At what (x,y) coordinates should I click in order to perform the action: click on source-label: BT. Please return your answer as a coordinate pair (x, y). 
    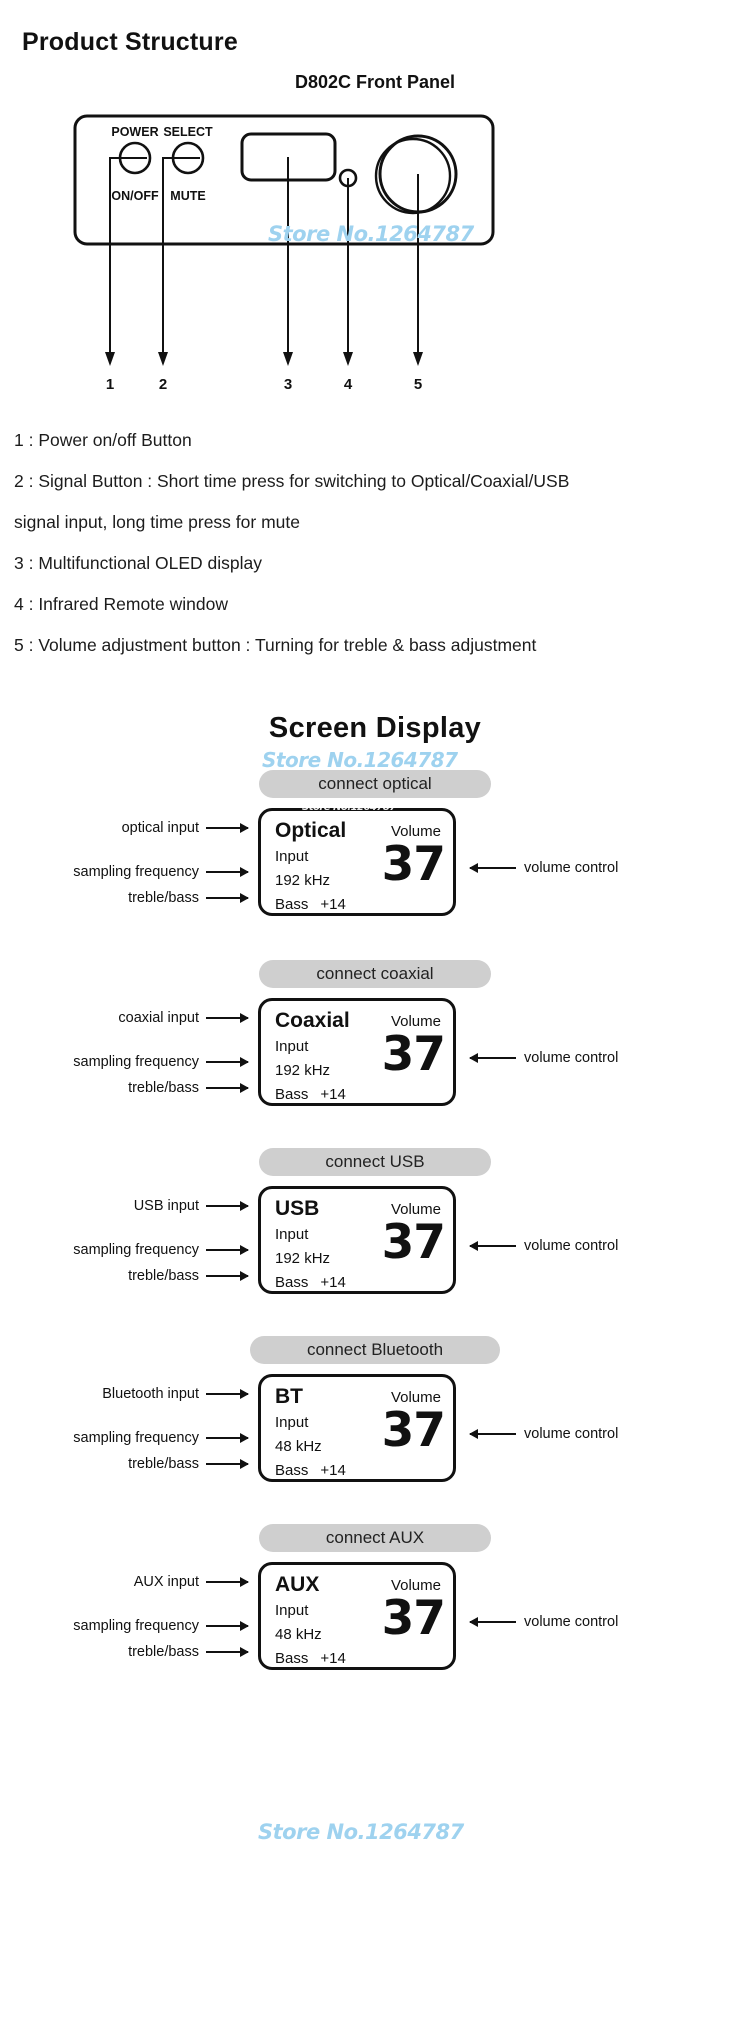
    Looking at the image, I should click on (289, 1396).